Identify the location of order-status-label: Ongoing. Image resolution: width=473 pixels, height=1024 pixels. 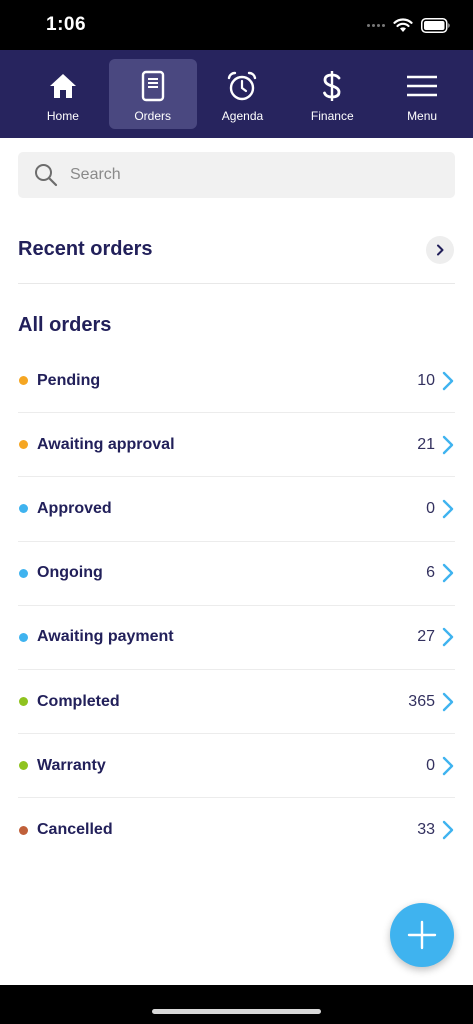
(70, 573).